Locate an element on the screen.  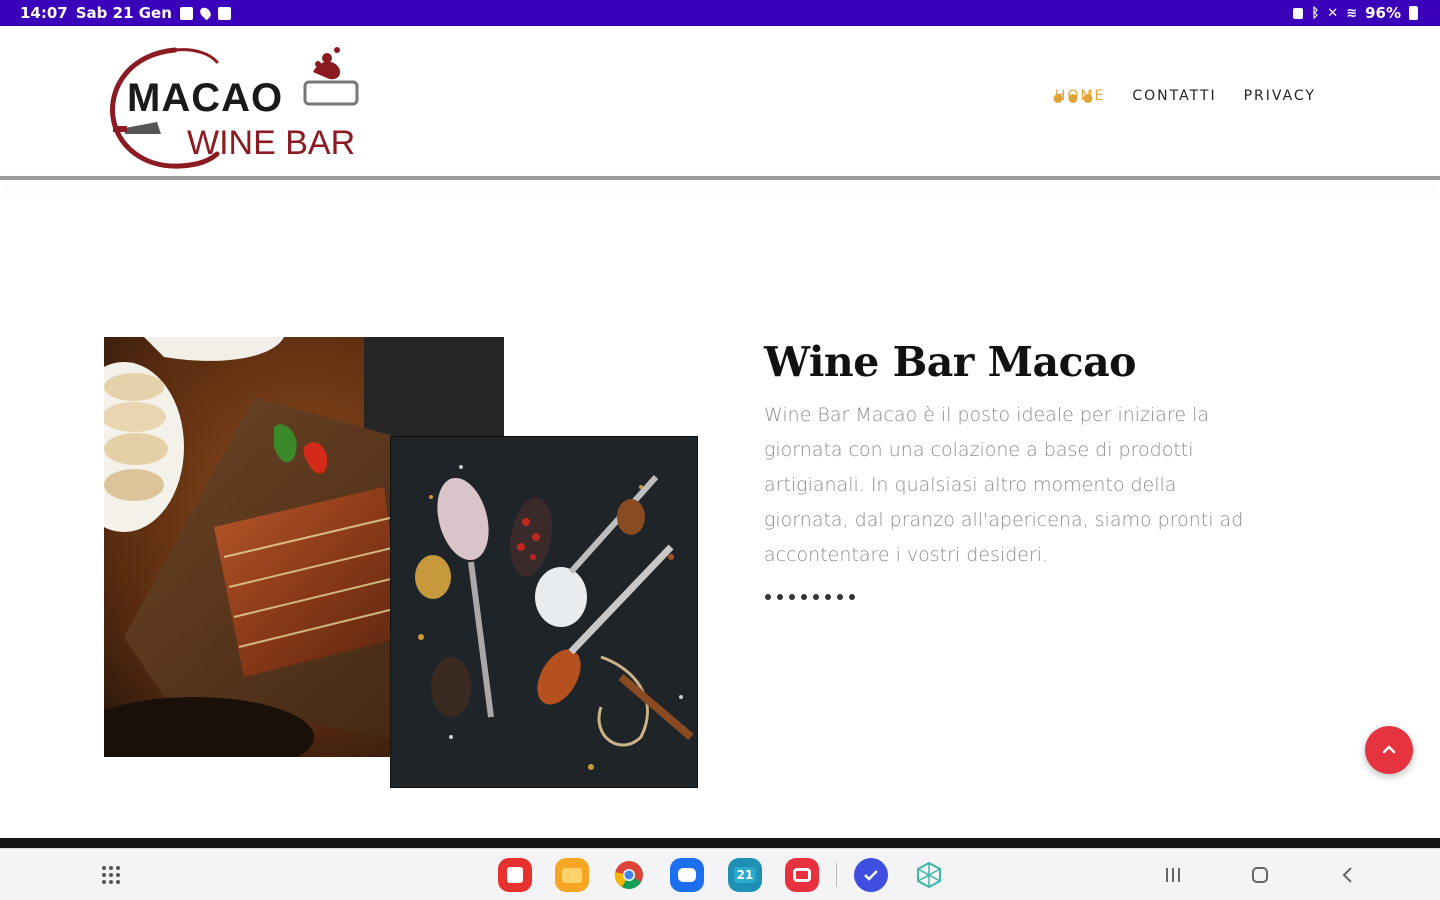
footer-edge is located at coordinates (720, 843).